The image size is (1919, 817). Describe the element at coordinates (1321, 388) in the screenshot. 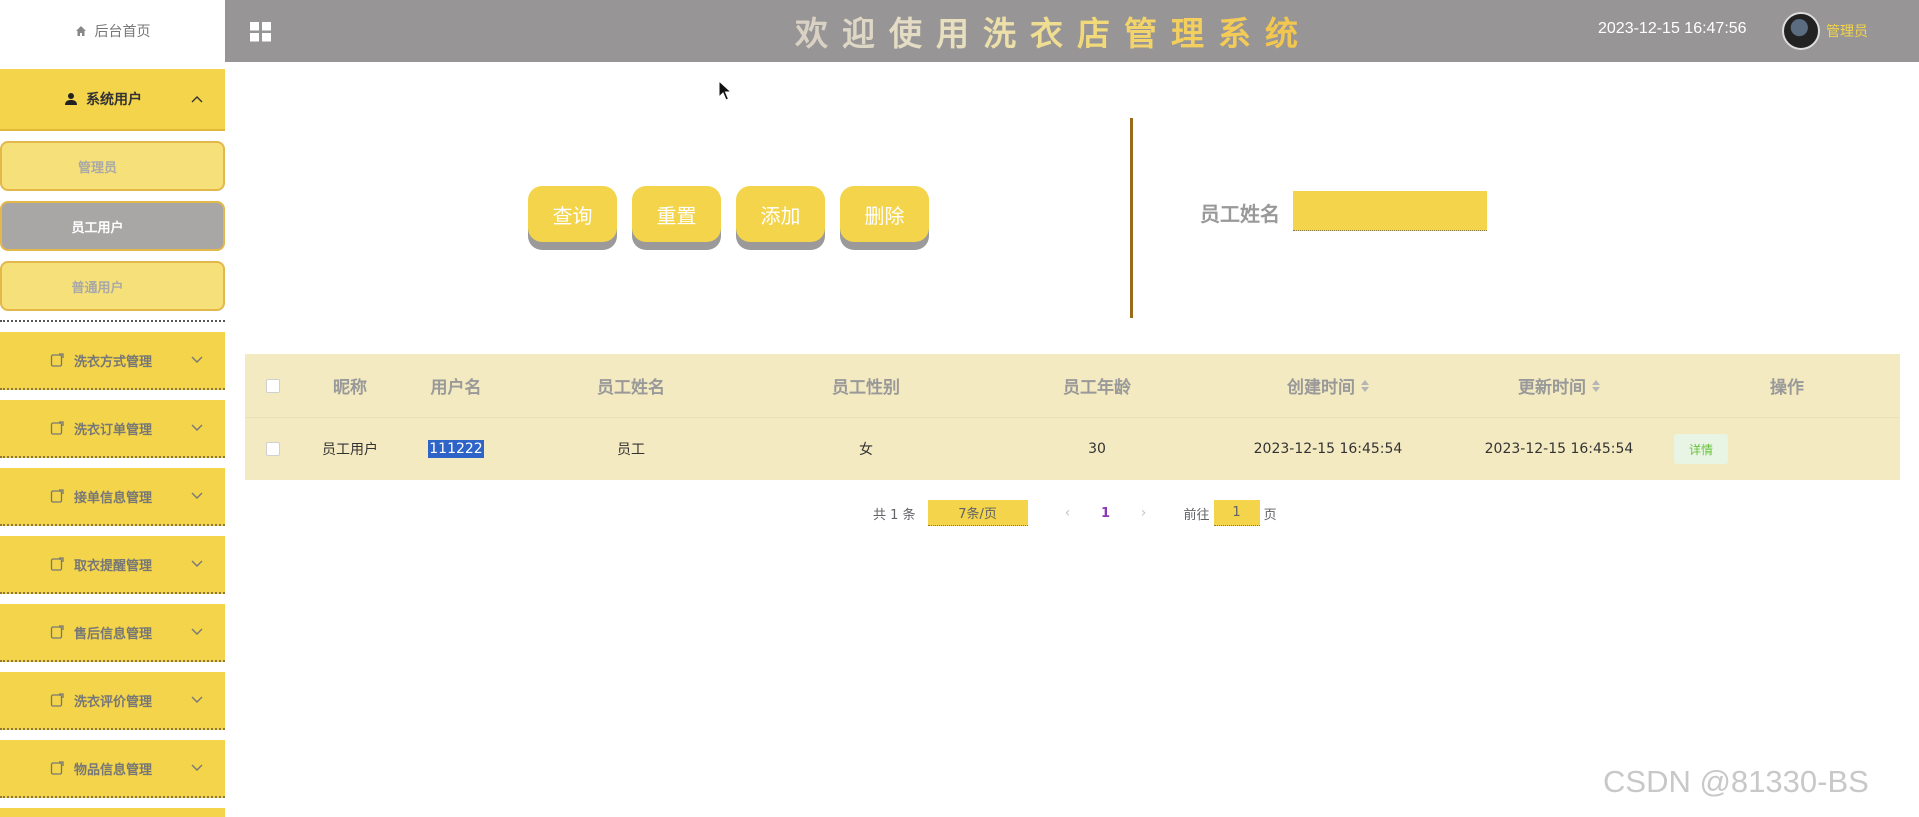

I see `column-header-label: 创建时间` at that location.